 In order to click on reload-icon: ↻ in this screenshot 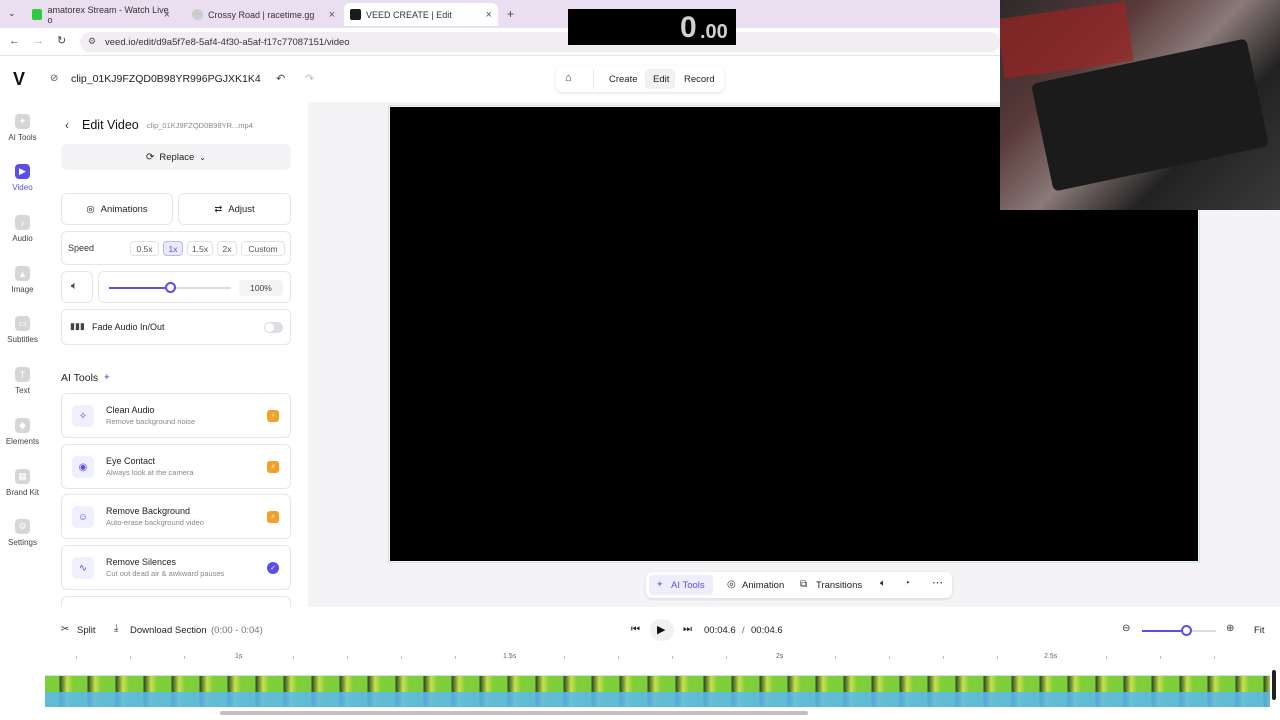, I will do `click(61, 40)`.